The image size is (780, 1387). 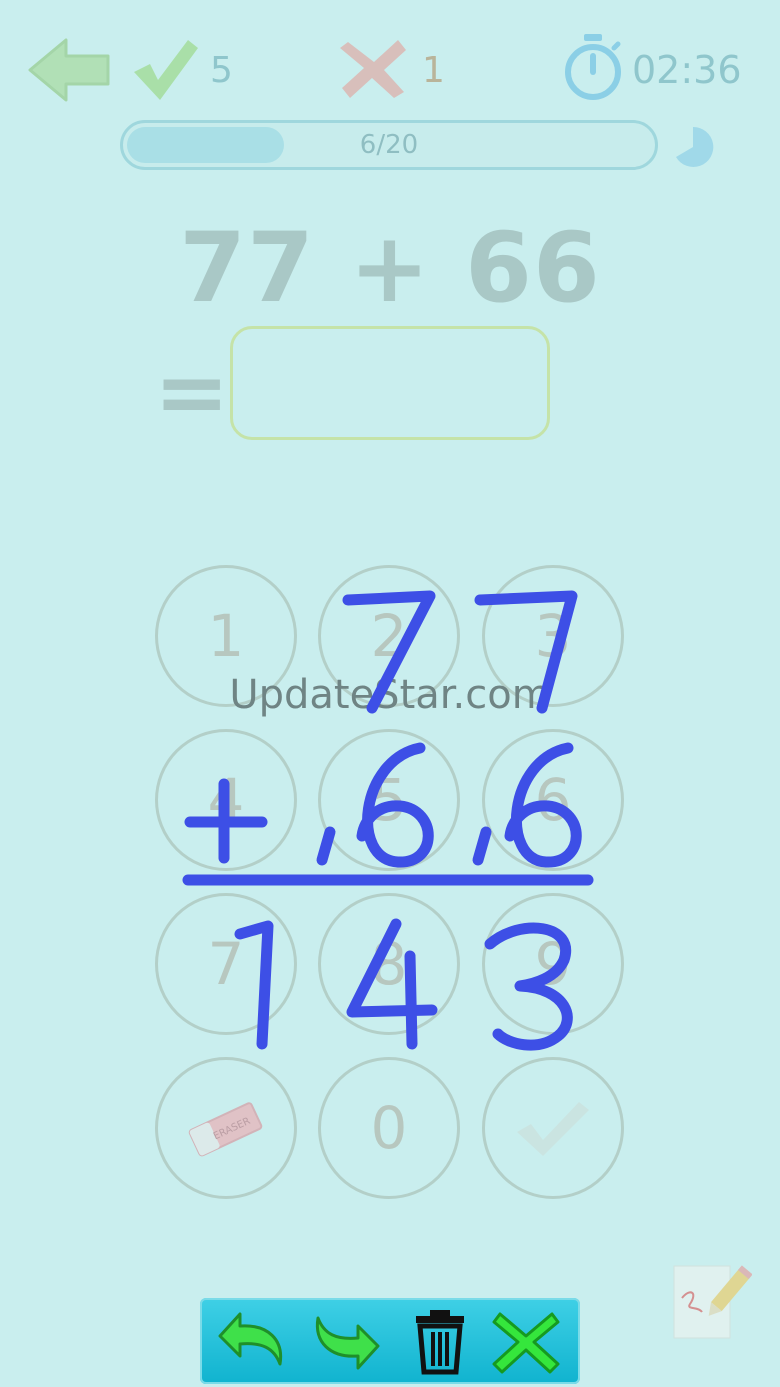 I want to click on notepad-button, so click(x=710, y=1302).